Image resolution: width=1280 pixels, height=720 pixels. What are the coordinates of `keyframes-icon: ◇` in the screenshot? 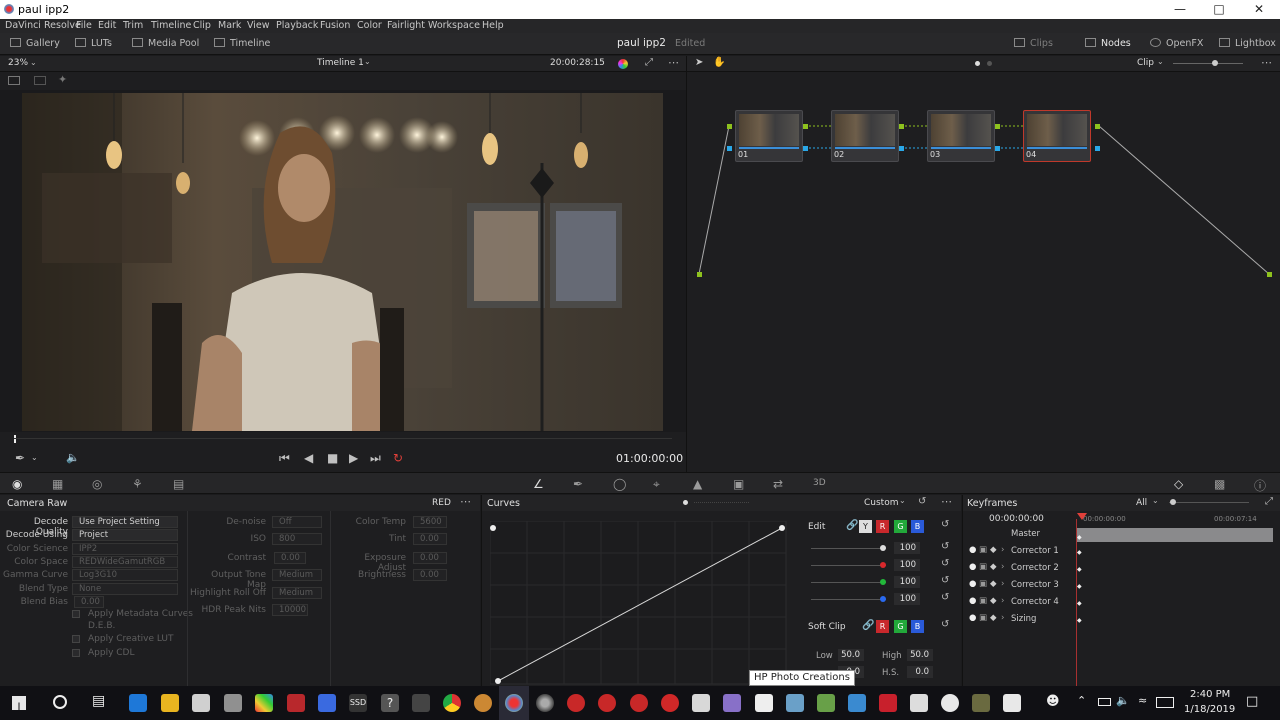 It's located at (1178, 484).